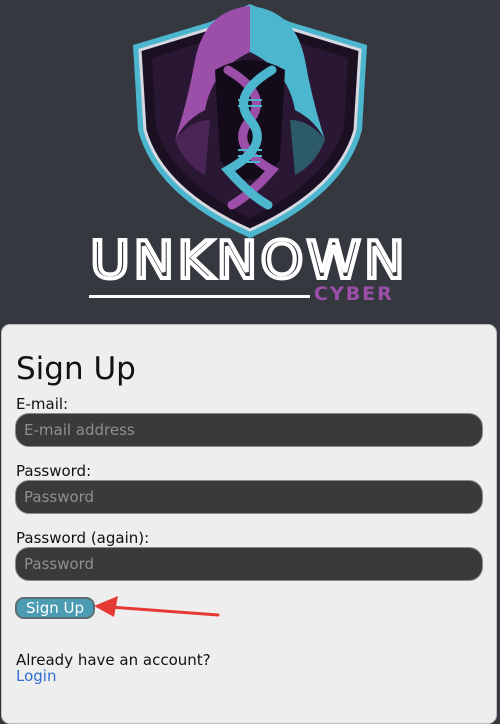  What do you see at coordinates (36, 676) in the screenshot?
I see `login-link: Login` at bounding box center [36, 676].